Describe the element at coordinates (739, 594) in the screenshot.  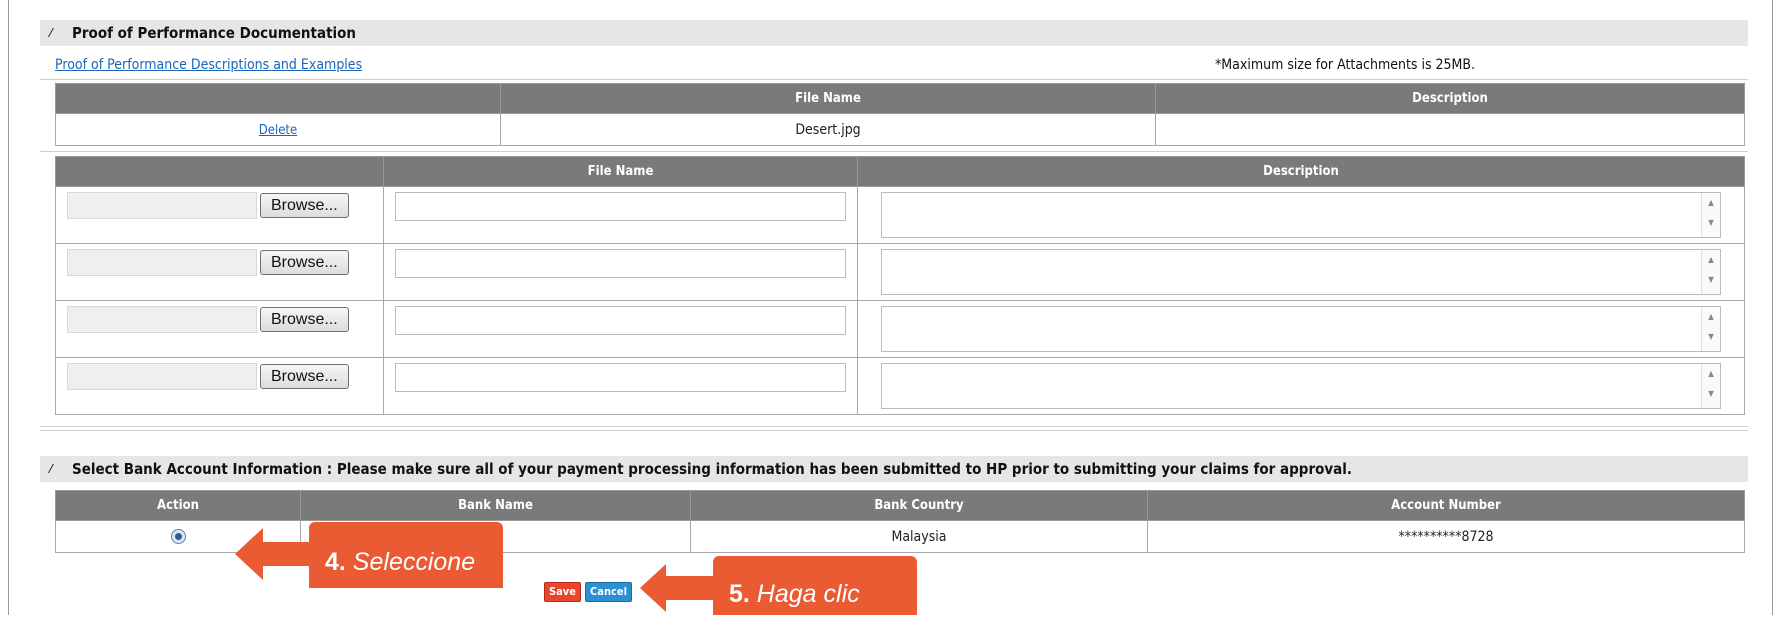
I see `step5-number: 5.` at that location.